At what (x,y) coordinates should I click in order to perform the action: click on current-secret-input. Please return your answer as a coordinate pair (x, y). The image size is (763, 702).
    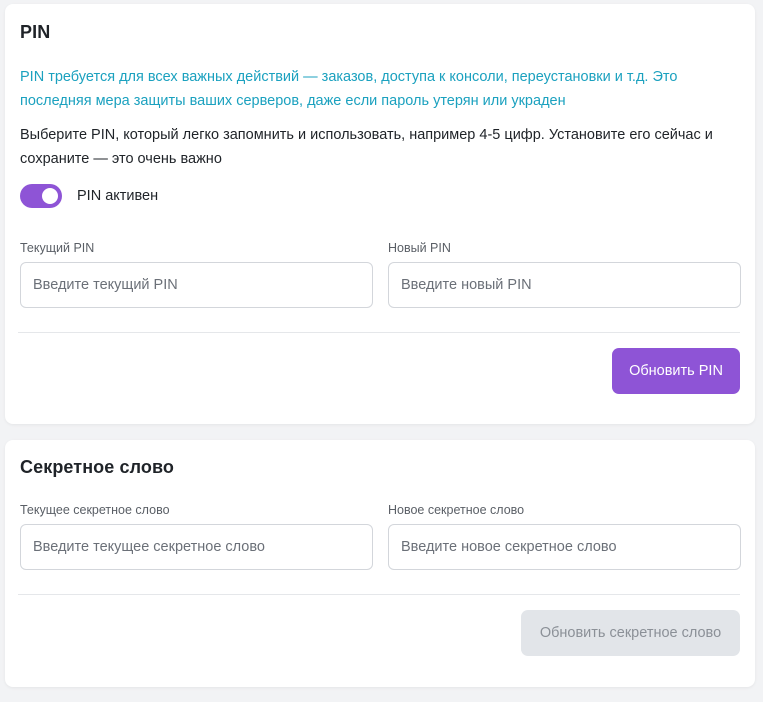
    Looking at the image, I should click on (196, 547).